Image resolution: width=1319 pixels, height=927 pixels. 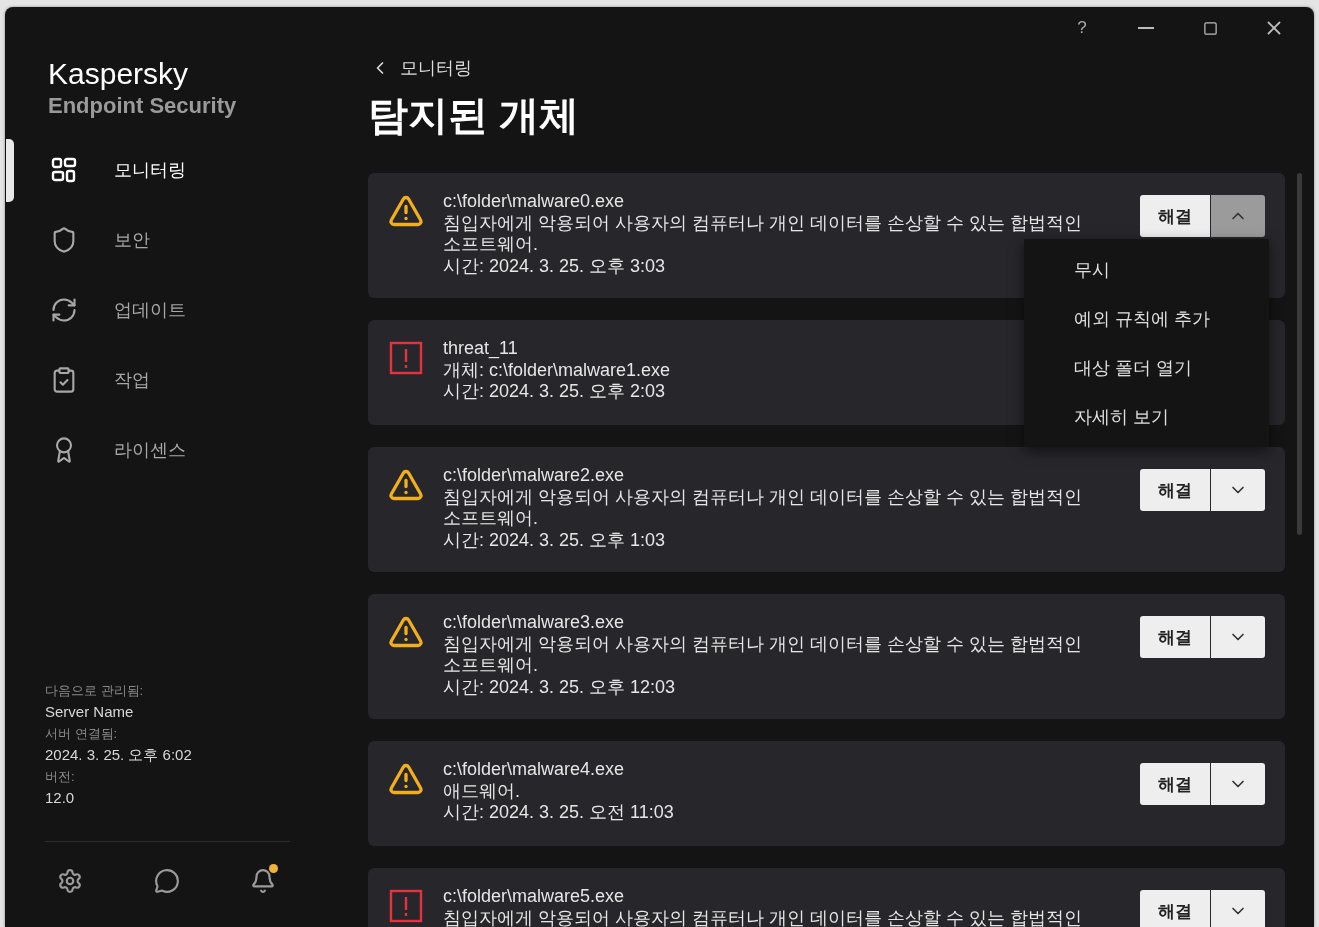 I want to click on detection-time: 시간: 2024. 3. 25. 오후 3:03, so click(x=554, y=266).